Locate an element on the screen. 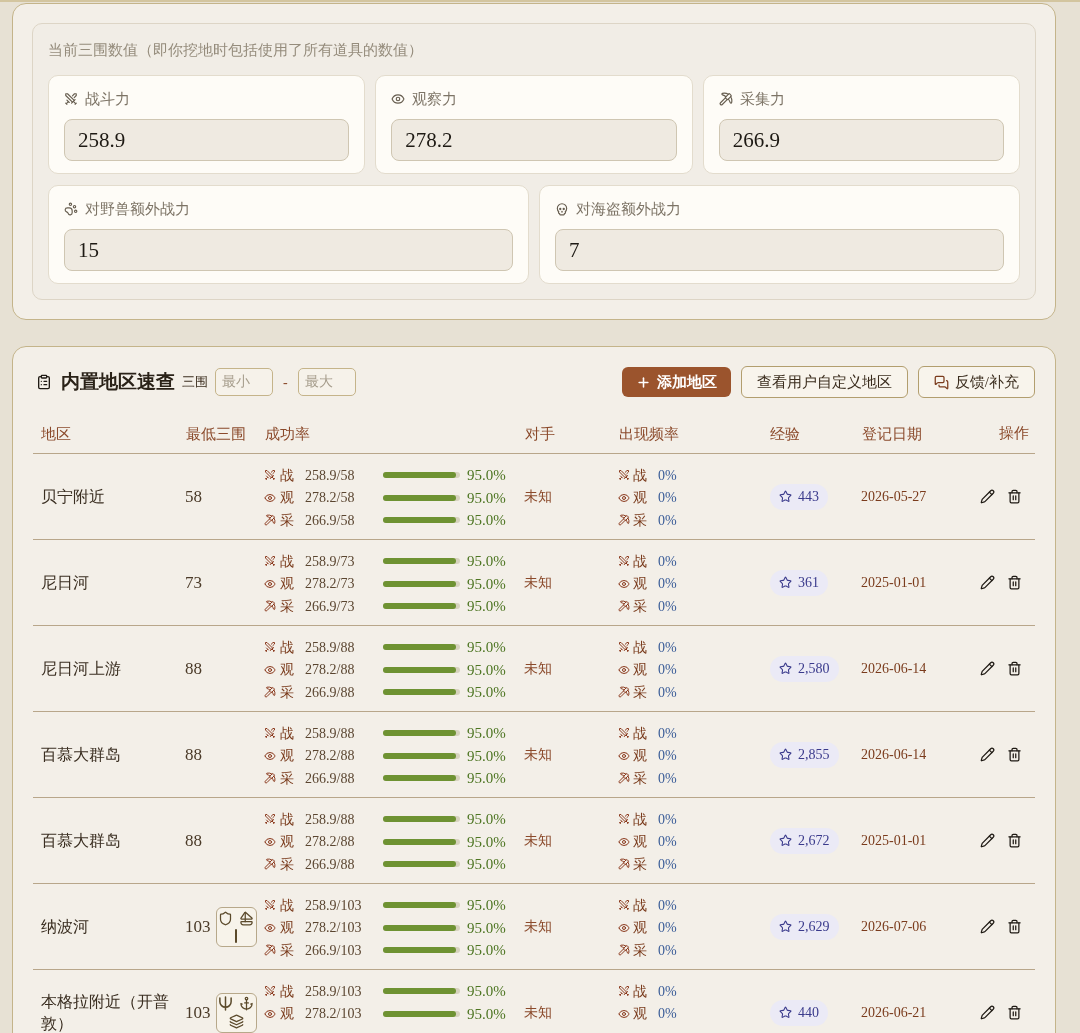  min-stat: 103 is located at coordinates (198, 1012).